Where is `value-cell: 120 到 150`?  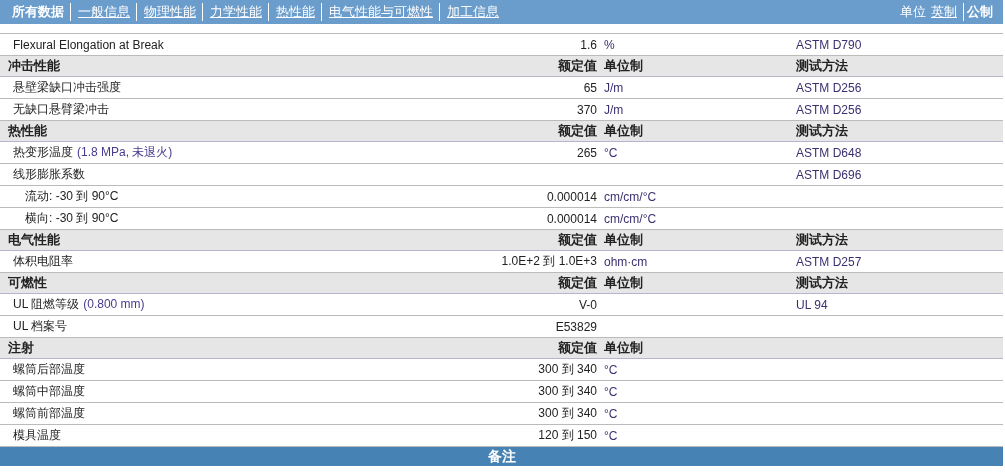 value-cell: 120 到 150 is located at coordinates (567, 435).